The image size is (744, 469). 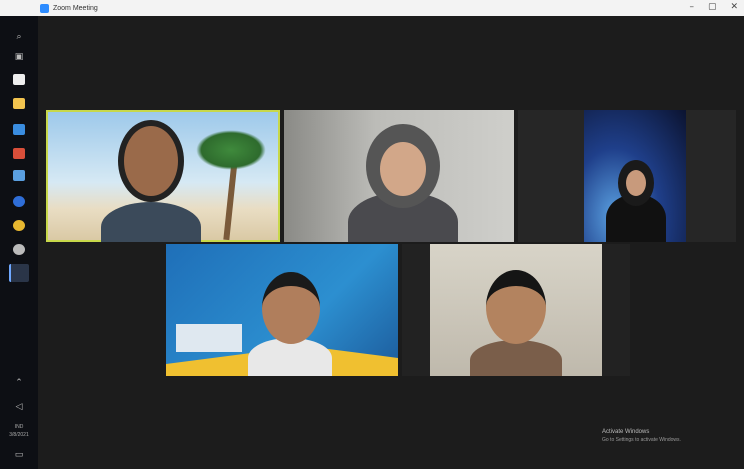 I want to click on file-explorer-icon, so click(x=19, y=79).